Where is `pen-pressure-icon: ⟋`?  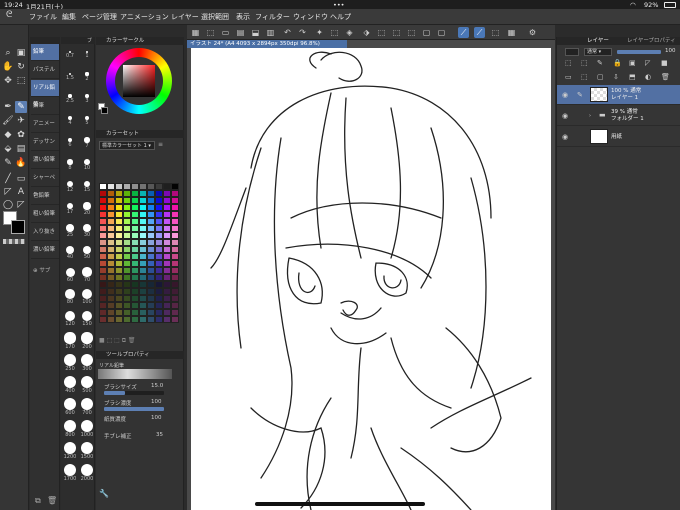 pen-pressure-icon: ⟋ is located at coordinates (463, 32).